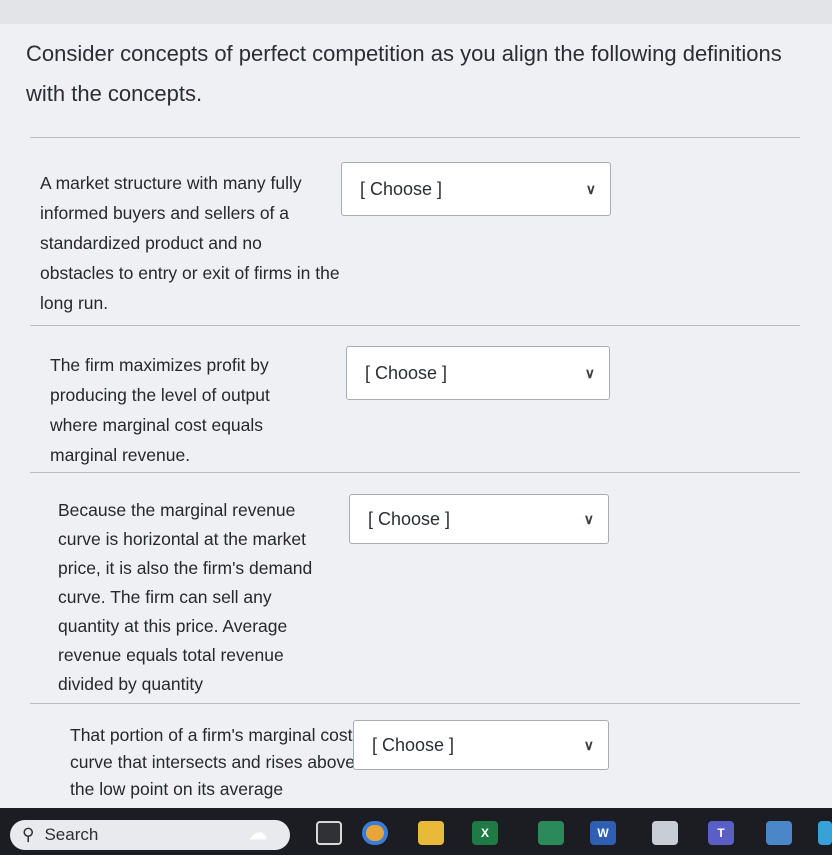 The image size is (832, 855). What do you see at coordinates (375, 833) in the screenshot?
I see `chrome-icon` at bounding box center [375, 833].